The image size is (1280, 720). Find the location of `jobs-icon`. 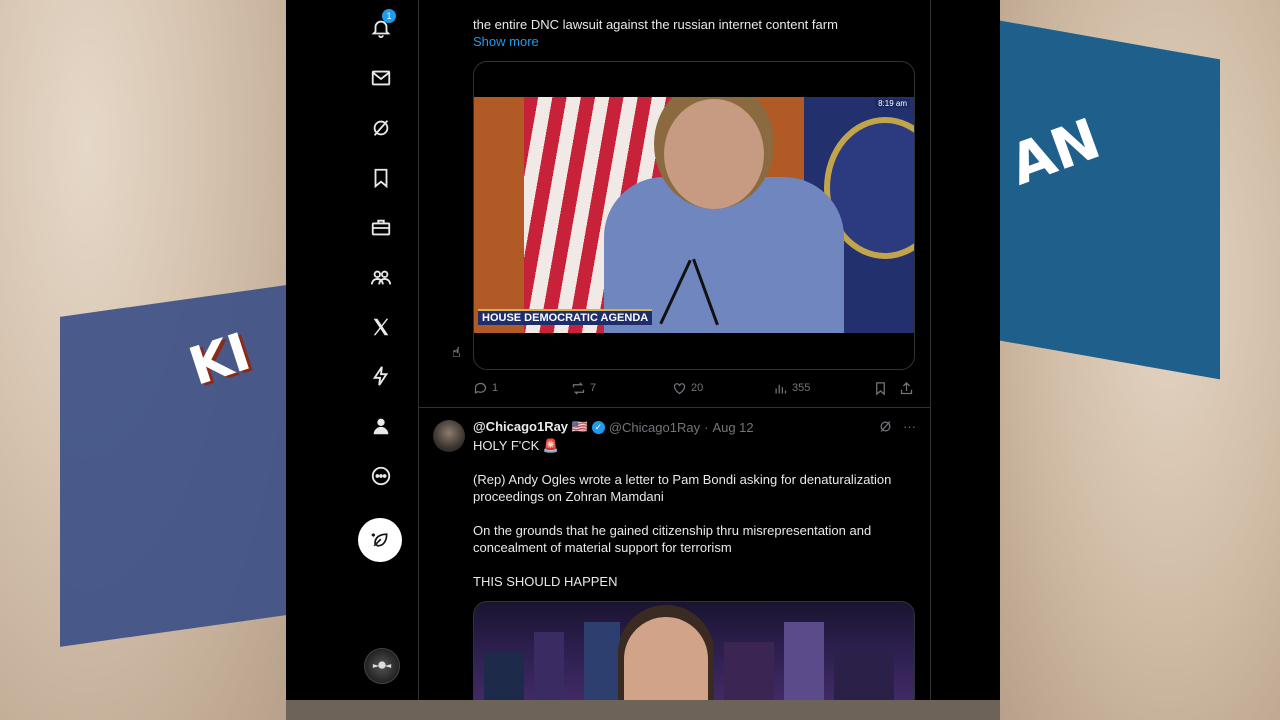

jobs-icon is located at coordinates (381, 228).